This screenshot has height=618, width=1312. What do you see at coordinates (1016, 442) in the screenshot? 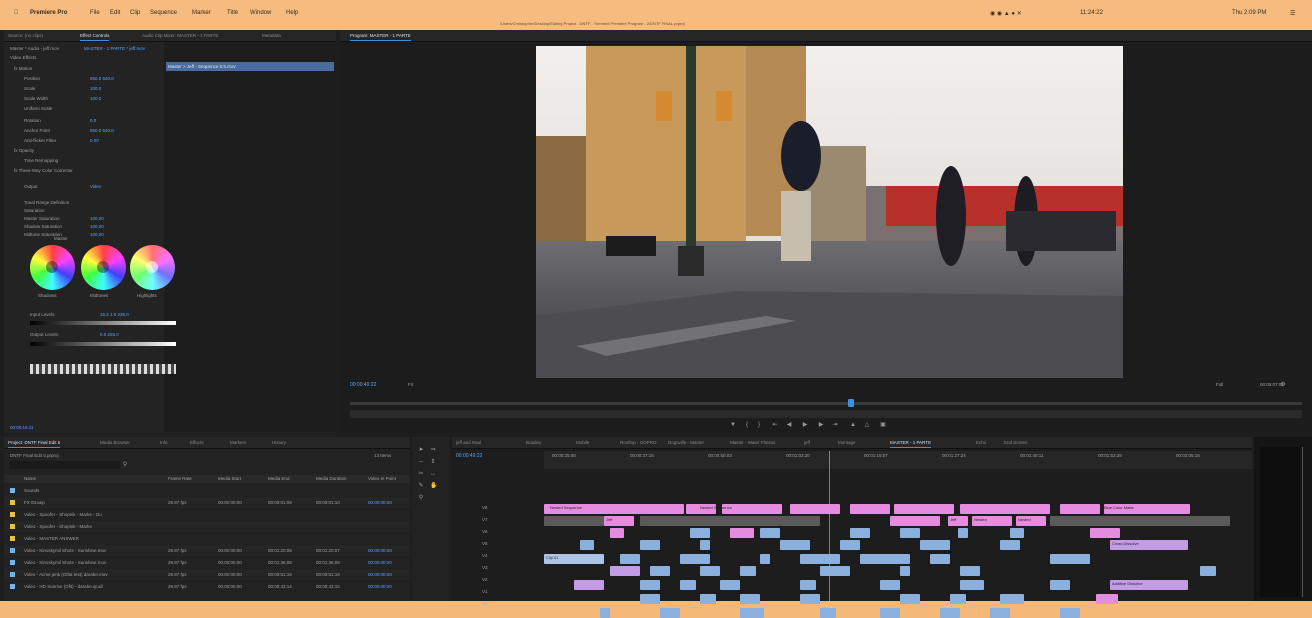
I see `timeline-tab: End Screen` at bounding box center [1016, 442].